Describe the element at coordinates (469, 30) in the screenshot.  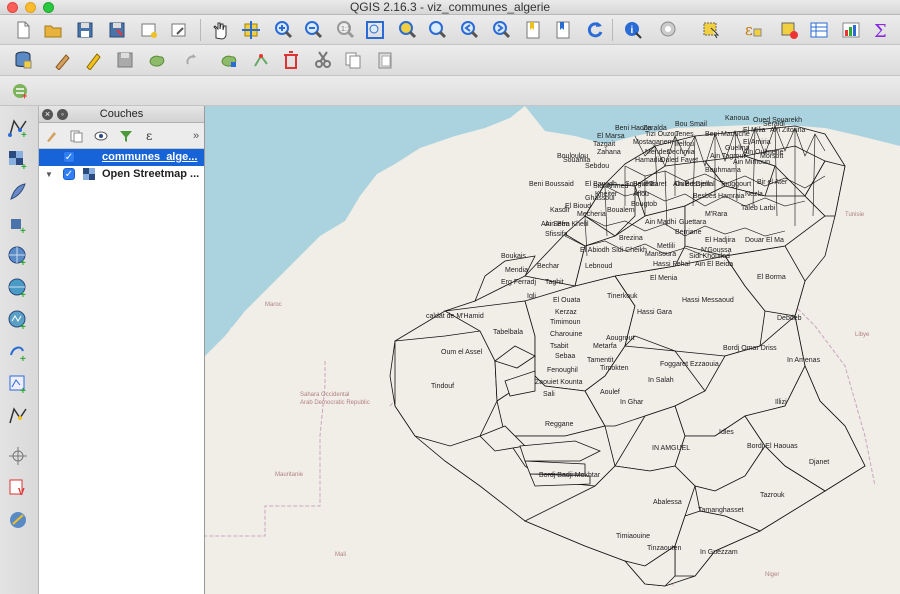
I see `zoom-last-icon` at that location.